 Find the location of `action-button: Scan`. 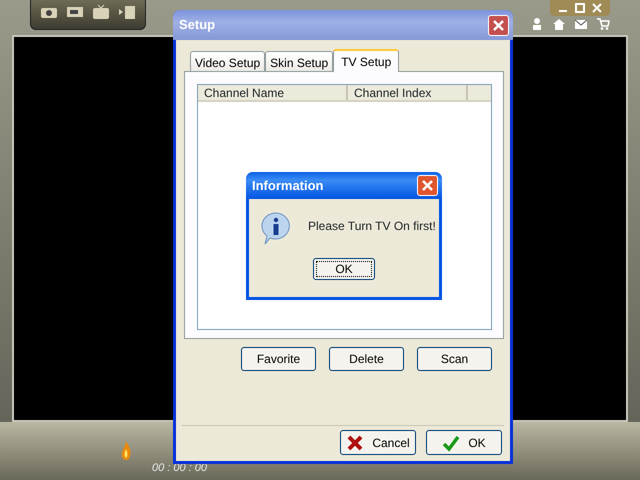

action-button: Scan is located at coordinates (454, 359).